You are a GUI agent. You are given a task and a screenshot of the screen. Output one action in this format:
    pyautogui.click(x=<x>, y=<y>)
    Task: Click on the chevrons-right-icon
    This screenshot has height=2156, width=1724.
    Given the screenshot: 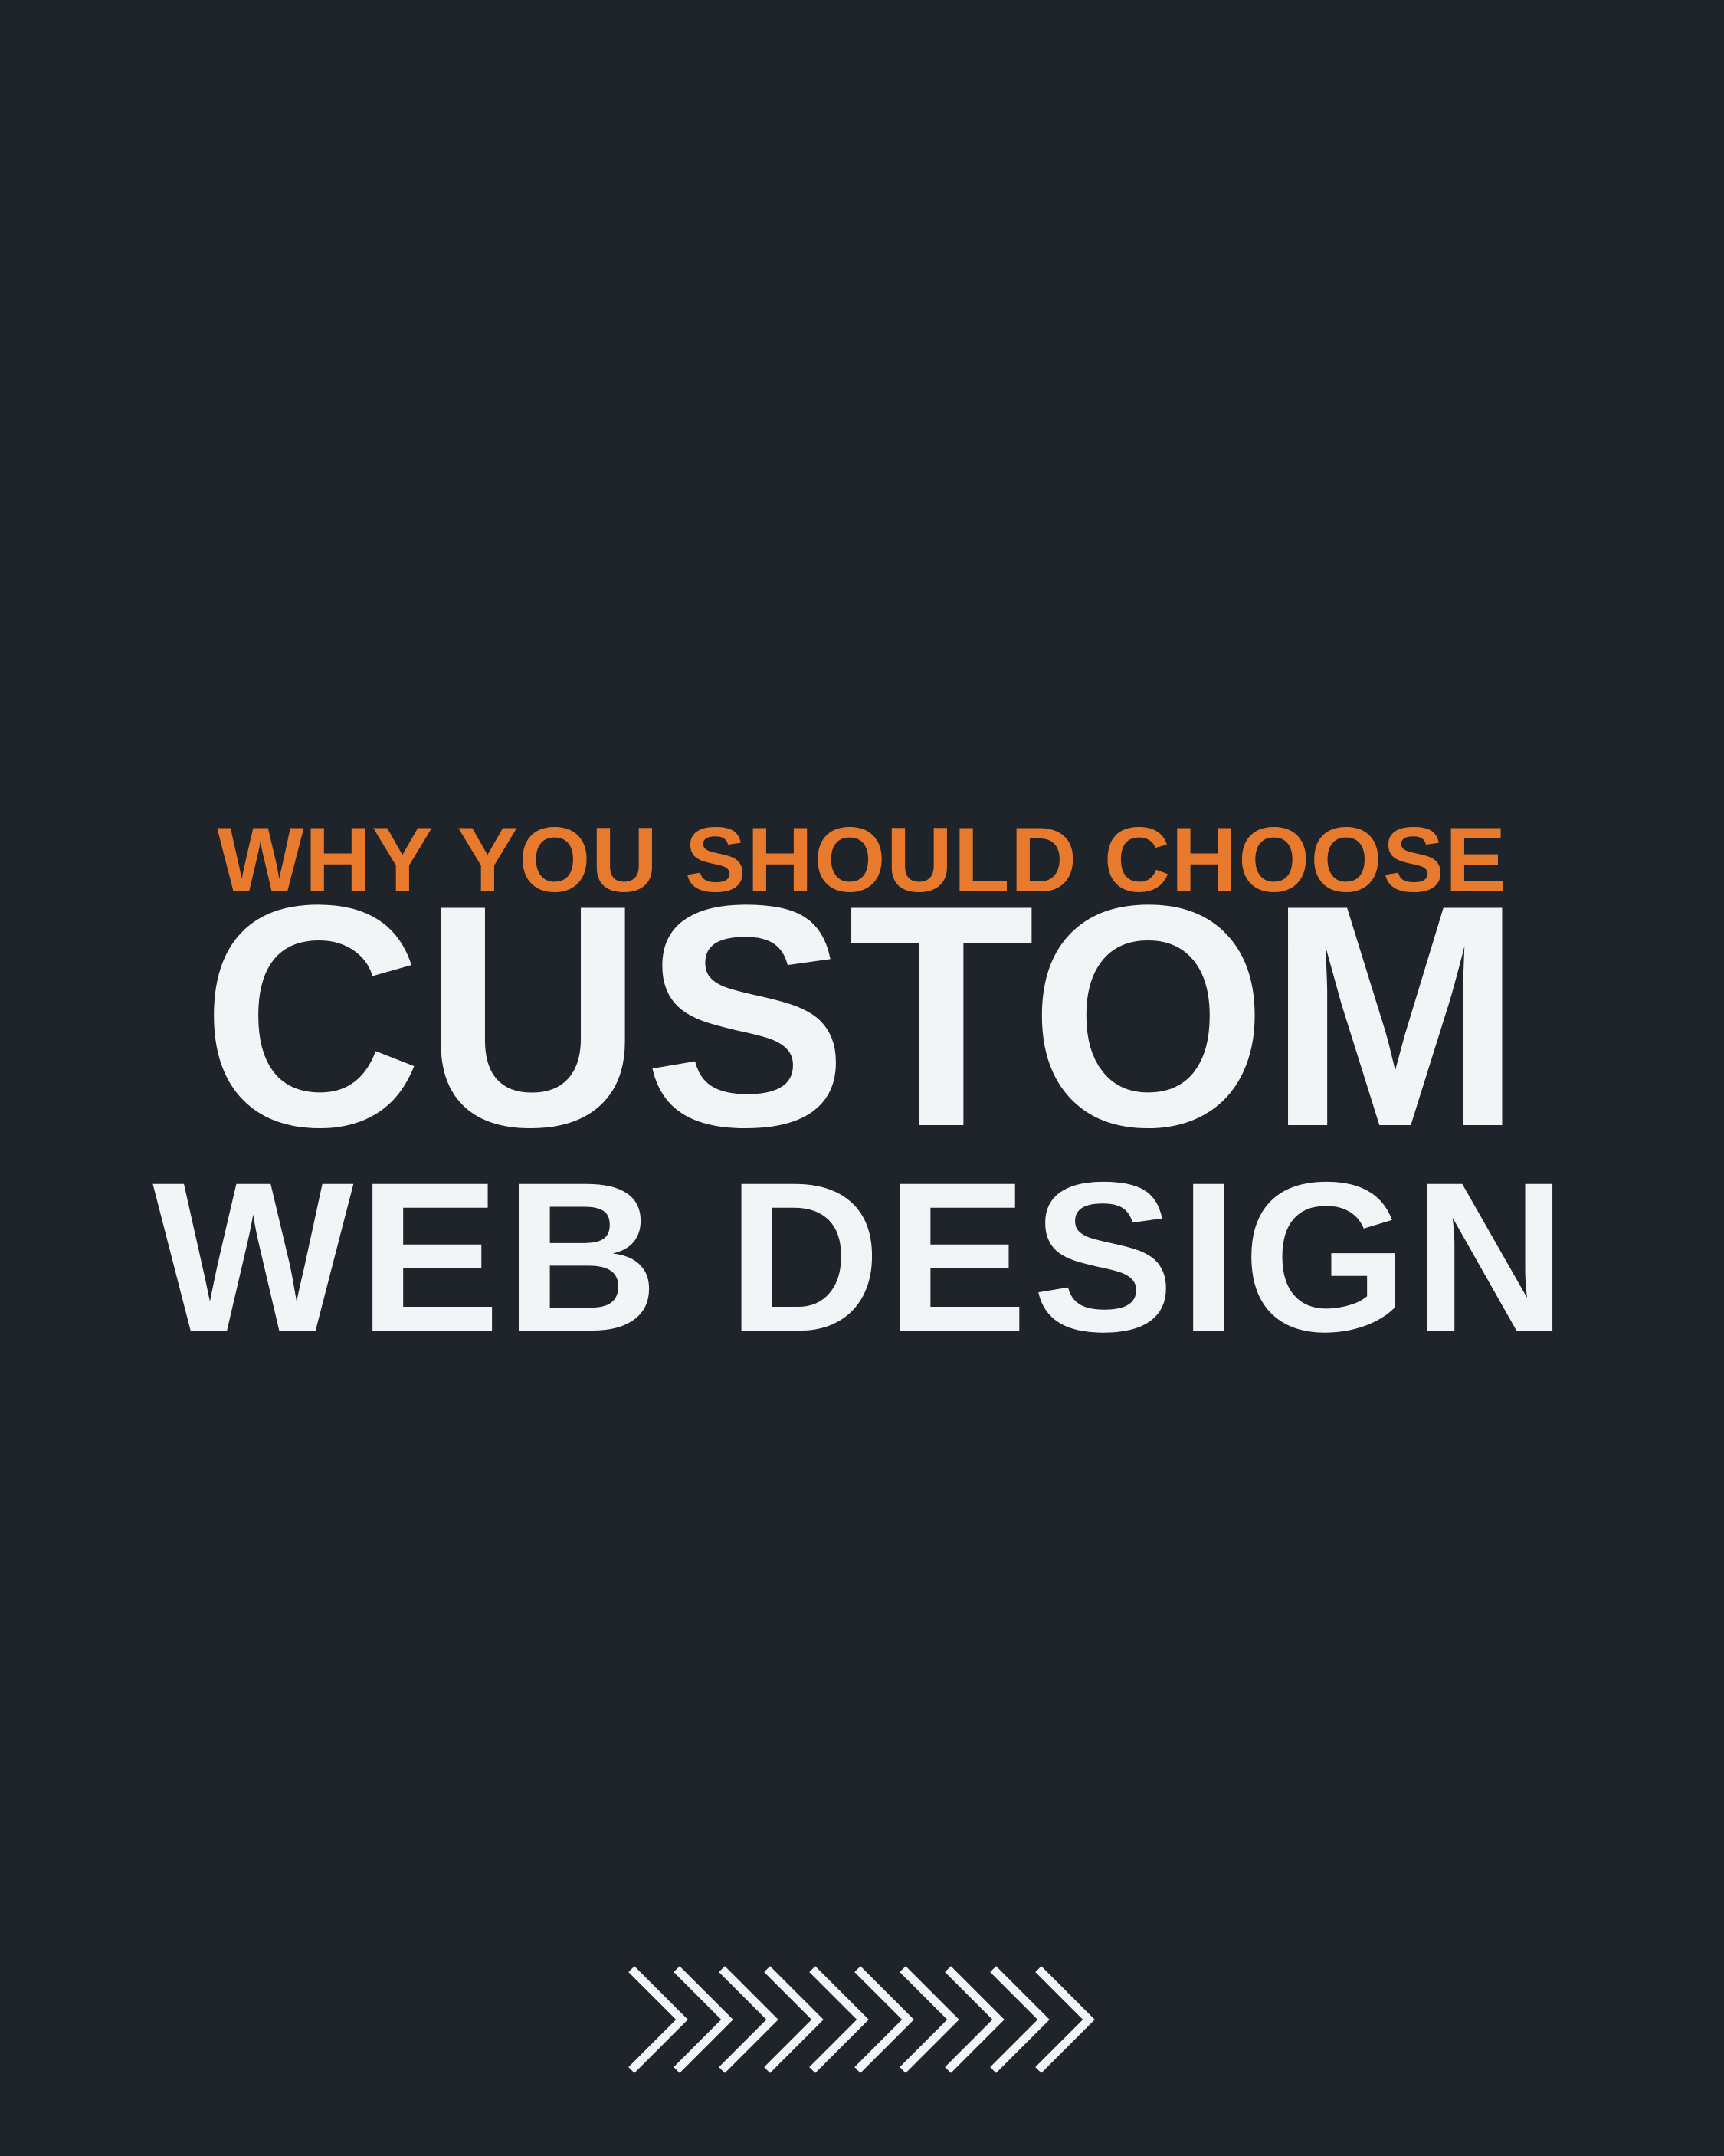 What is the action you would take?
    pyautogui.click(x=861, y=2019)
    